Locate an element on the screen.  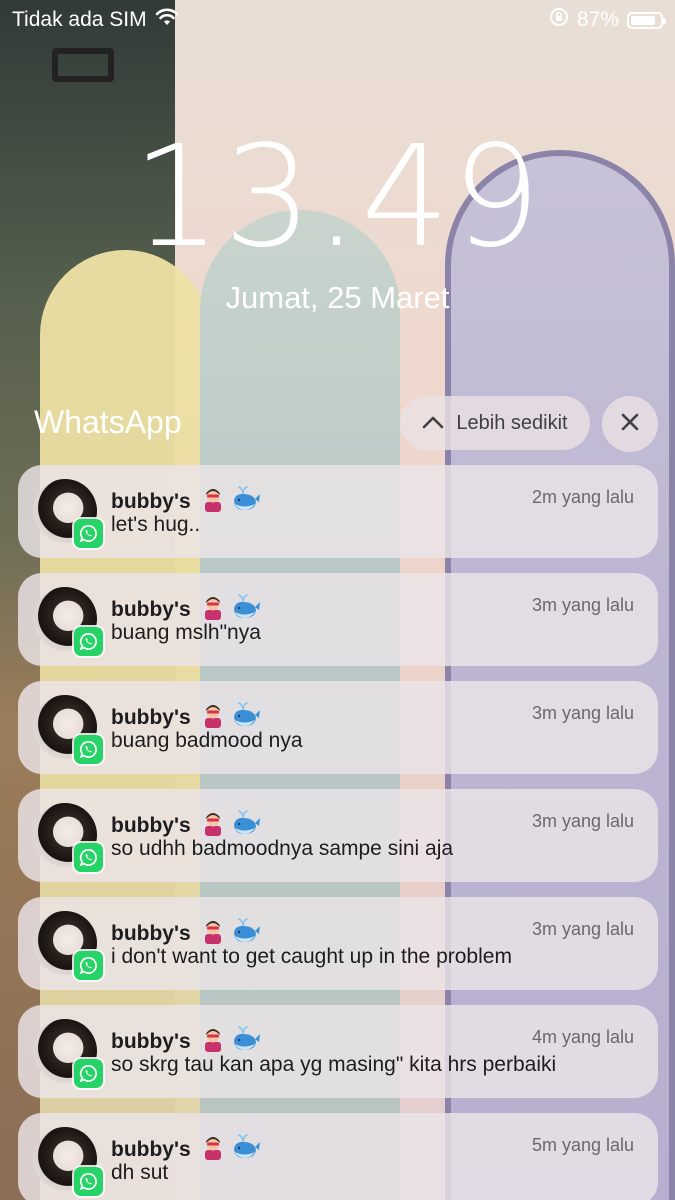
show-less-button: Lebih sedikit is located at coordinates (495, 423).